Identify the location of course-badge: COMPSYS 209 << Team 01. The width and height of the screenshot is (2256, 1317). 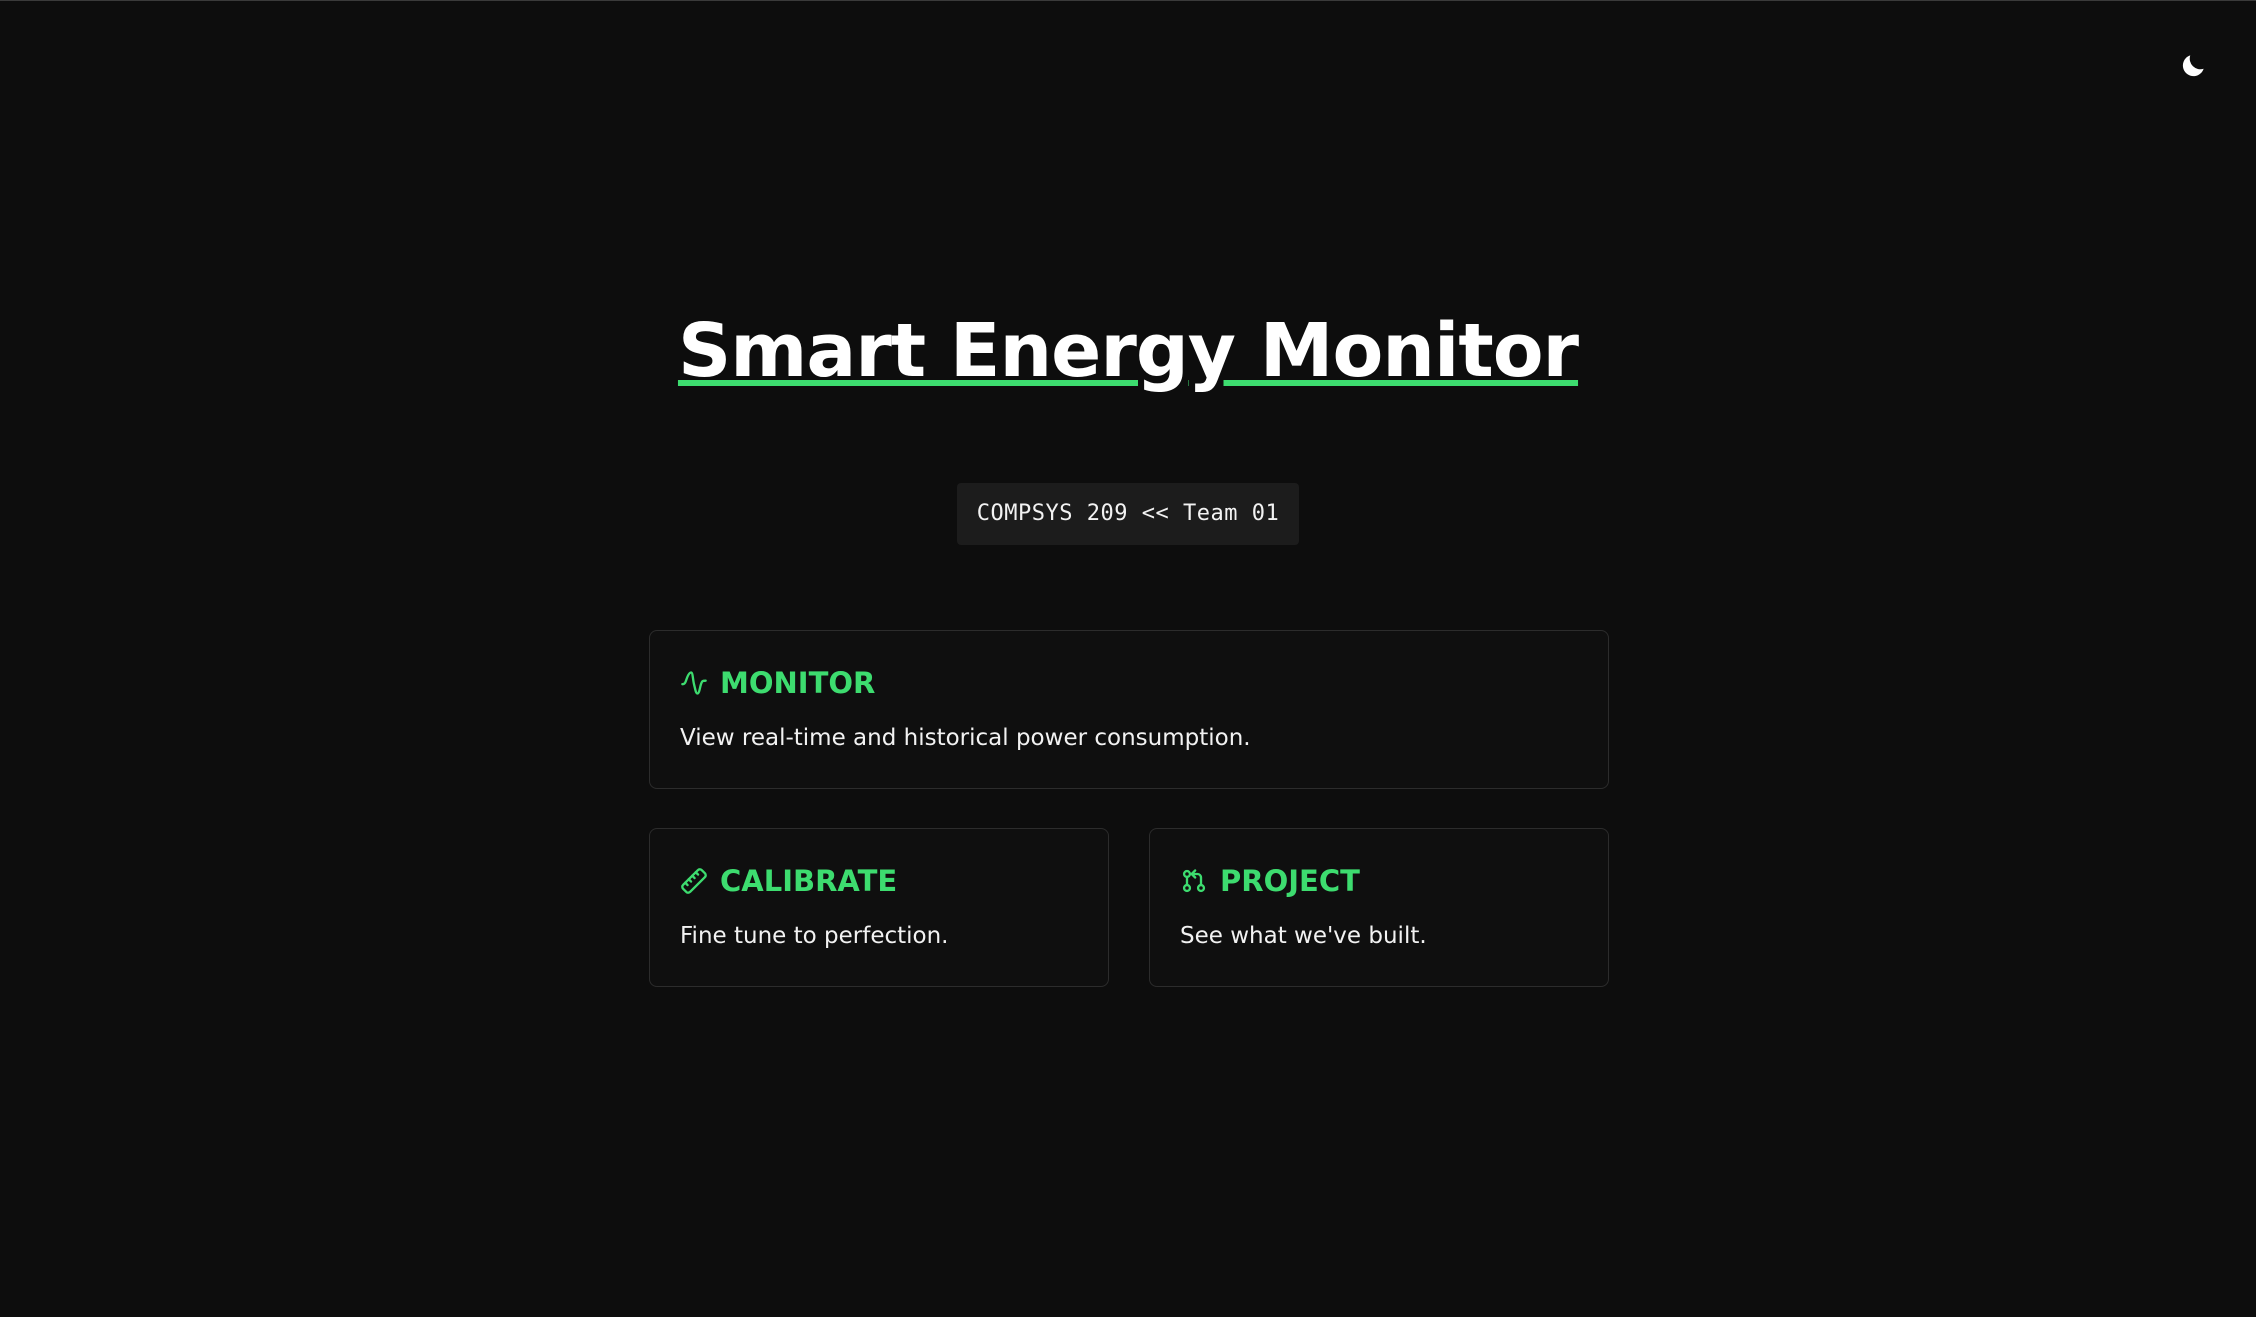
(1128, 514).